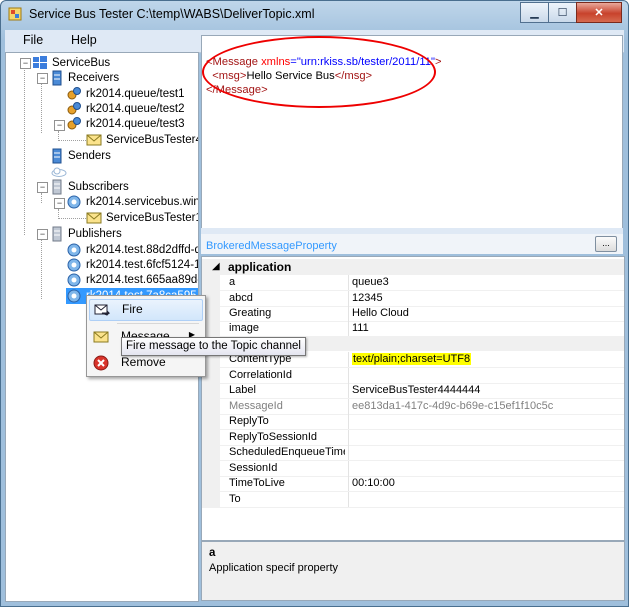  What do you see at coordinates (15, 14) in the screenshot?
I see `app-icon` at bounding box center [15, 14].